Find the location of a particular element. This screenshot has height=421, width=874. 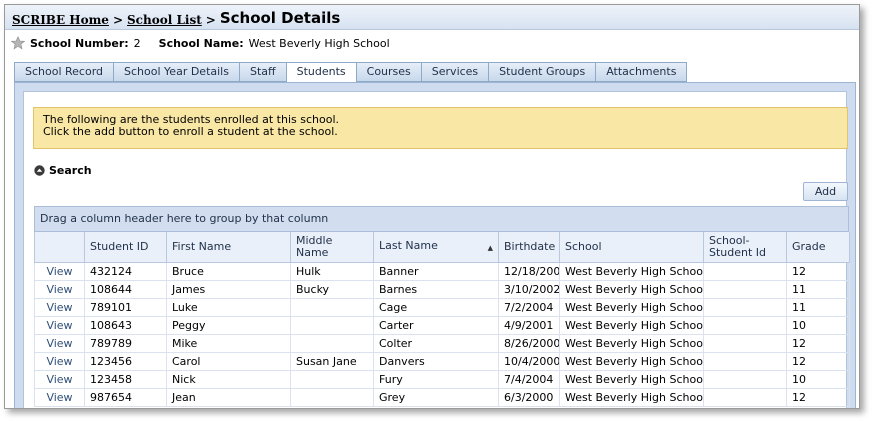

cell-student-id: 789101 is located at coordinates (125, 307).